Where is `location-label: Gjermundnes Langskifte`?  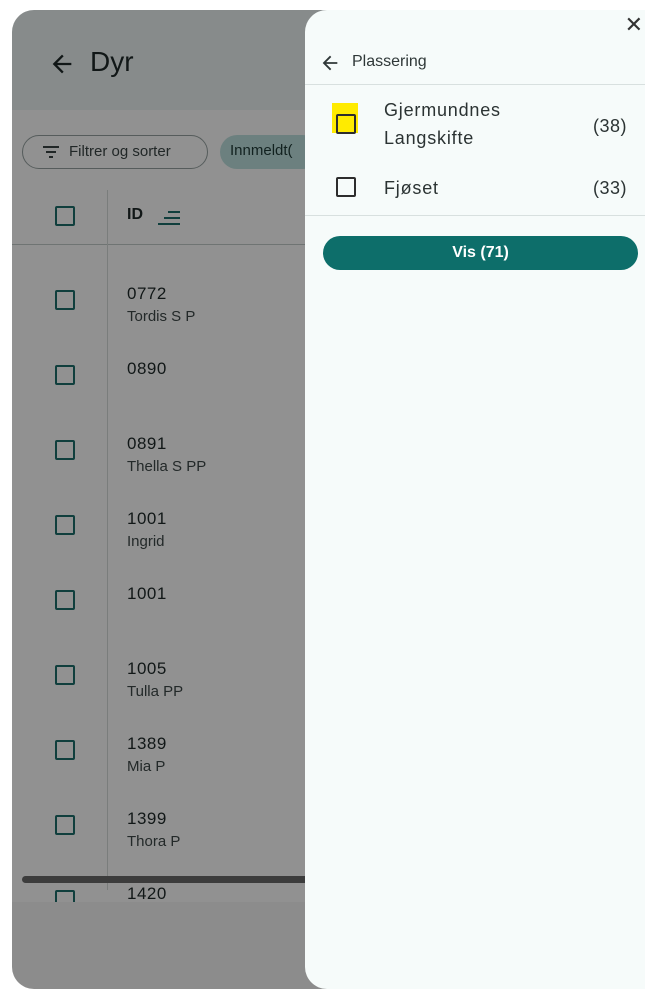
location-label: Gjermundnes Langskifte is located at coordinates (442, 124).